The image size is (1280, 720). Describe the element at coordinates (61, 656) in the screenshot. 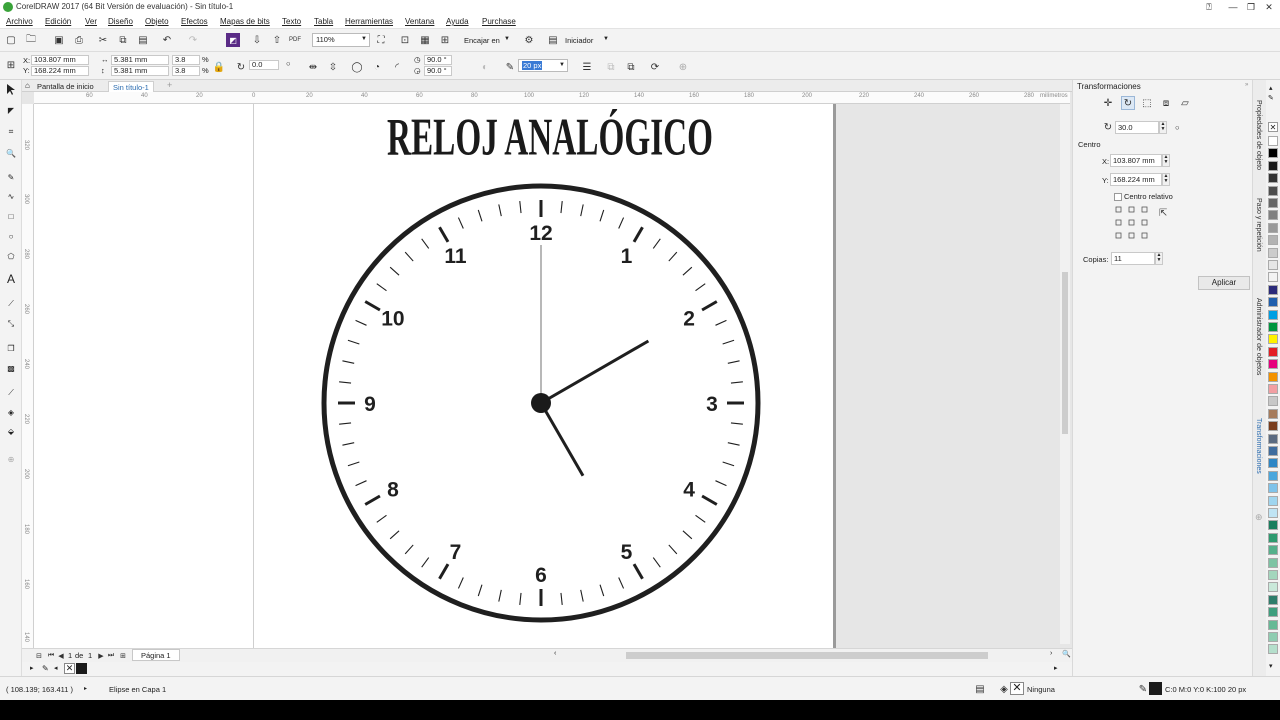

I see `previous-page-icon: ◀` at that location.